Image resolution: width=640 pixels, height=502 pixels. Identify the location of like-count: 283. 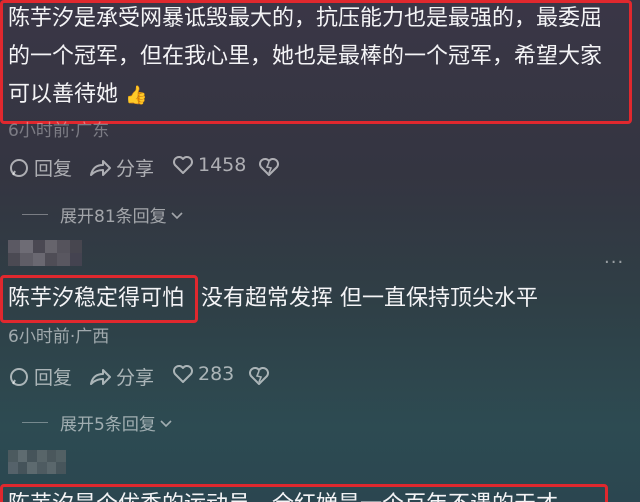
(216, 374).